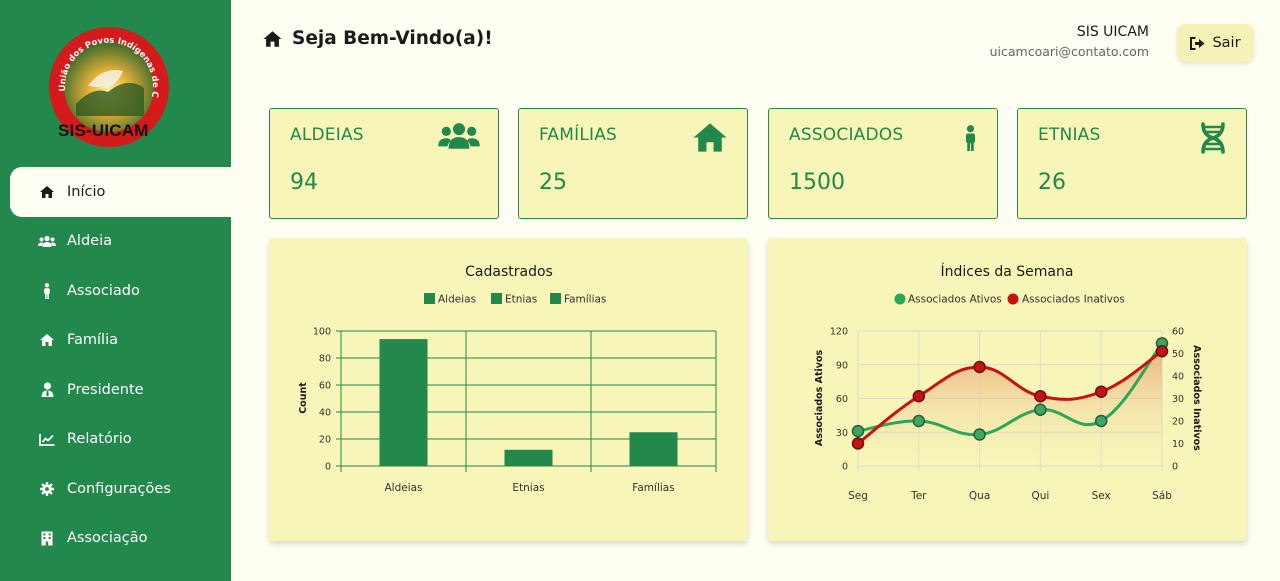 Image resolution: width=1280 pixels, height=581 pixels. I want to click on y-tick-label-right: 50, so click(1178, 354).